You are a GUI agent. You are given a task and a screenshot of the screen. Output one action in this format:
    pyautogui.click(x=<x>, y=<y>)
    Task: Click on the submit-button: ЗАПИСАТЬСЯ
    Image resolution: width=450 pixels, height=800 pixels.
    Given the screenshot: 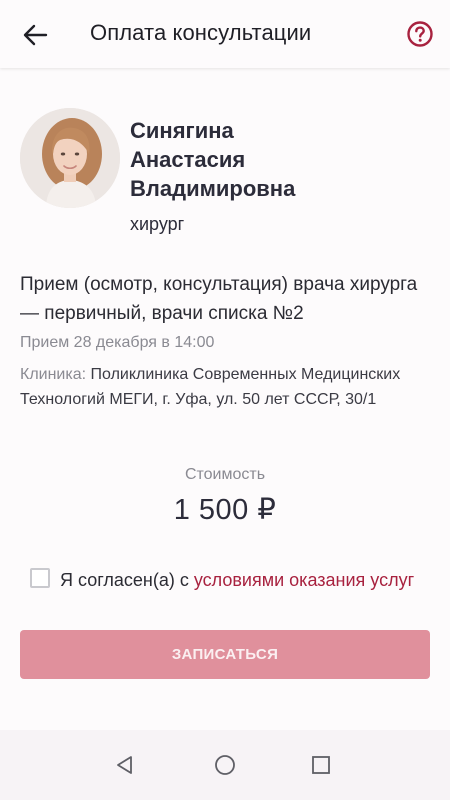 What is the action you would take?
    pyautogui.click(x=225, y=654)
    